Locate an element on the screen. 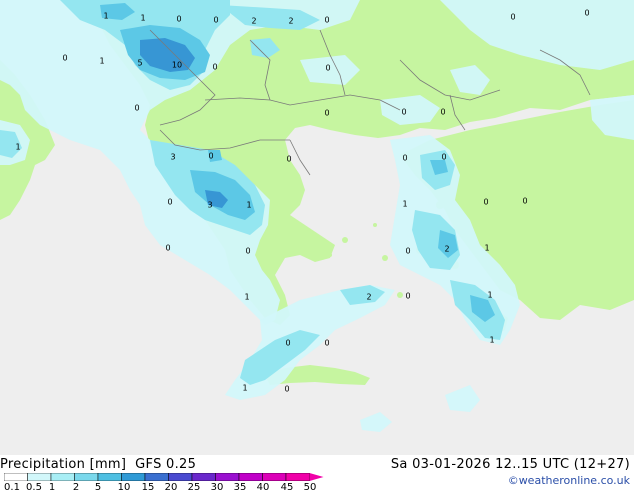  legend-label: 35 is located at coordinates (240, 487).